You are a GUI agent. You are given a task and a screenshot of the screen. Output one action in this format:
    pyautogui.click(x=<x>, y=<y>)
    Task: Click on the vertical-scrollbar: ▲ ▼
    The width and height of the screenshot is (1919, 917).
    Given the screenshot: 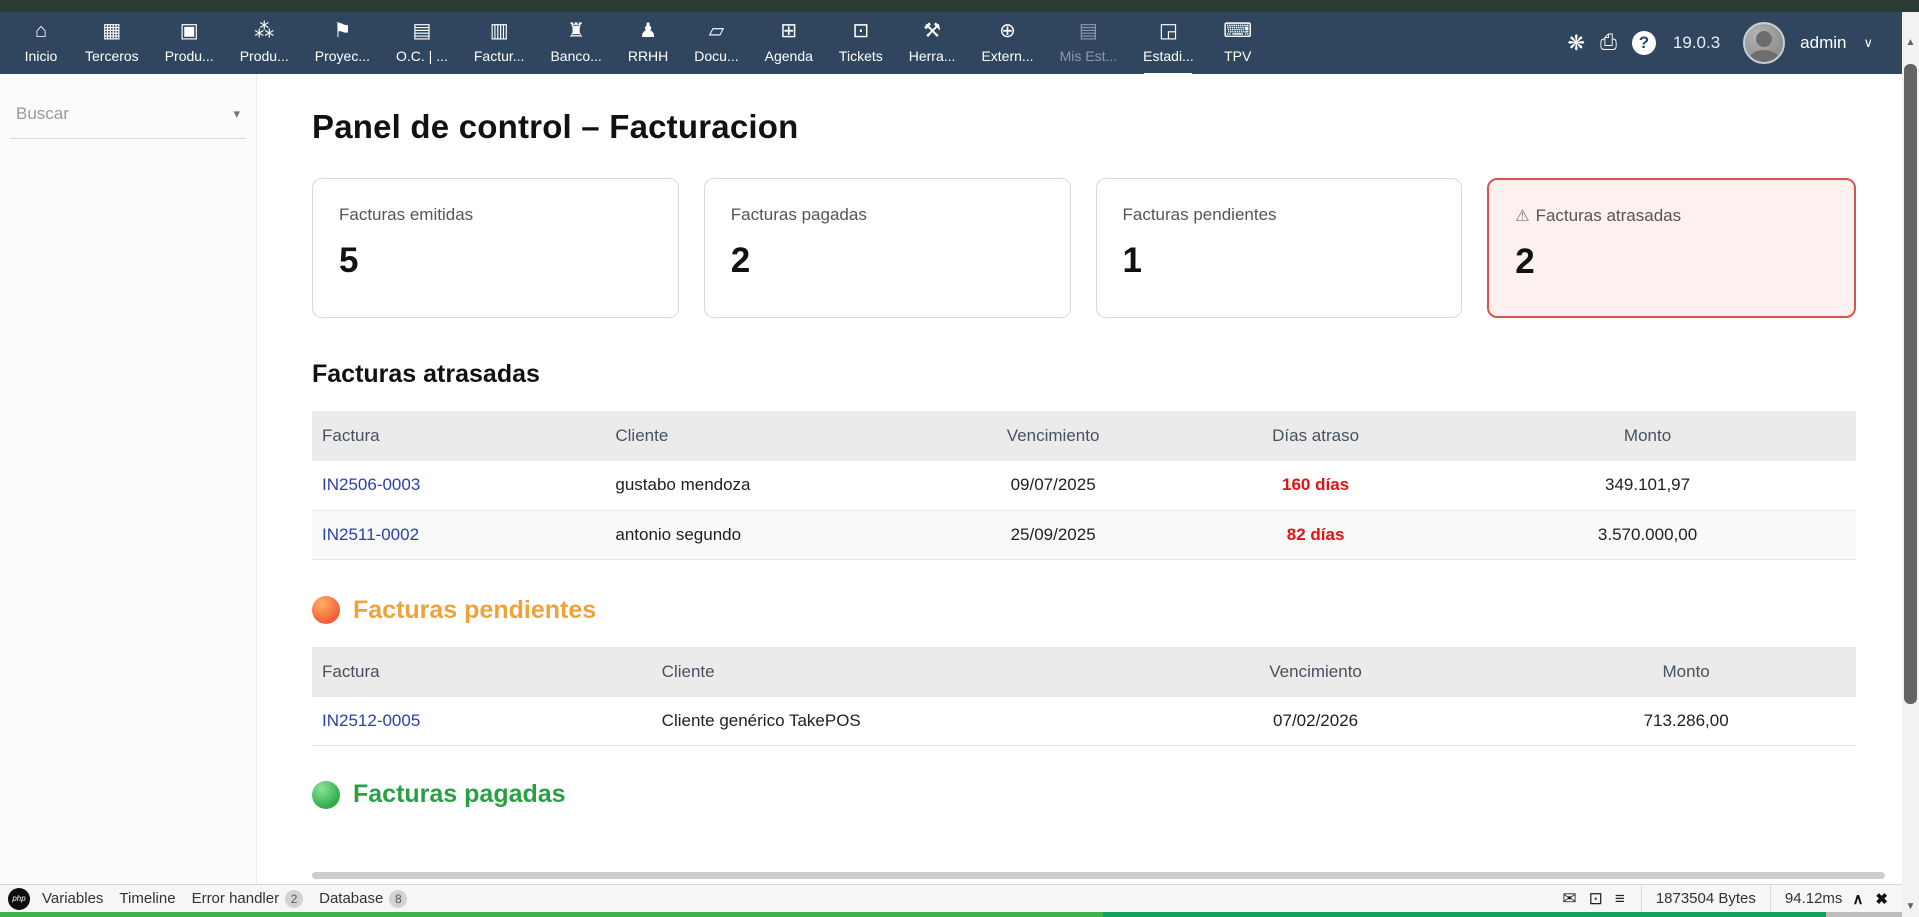 What is the action you would take?
    pyautogui.click(x=1910, y=464)
    